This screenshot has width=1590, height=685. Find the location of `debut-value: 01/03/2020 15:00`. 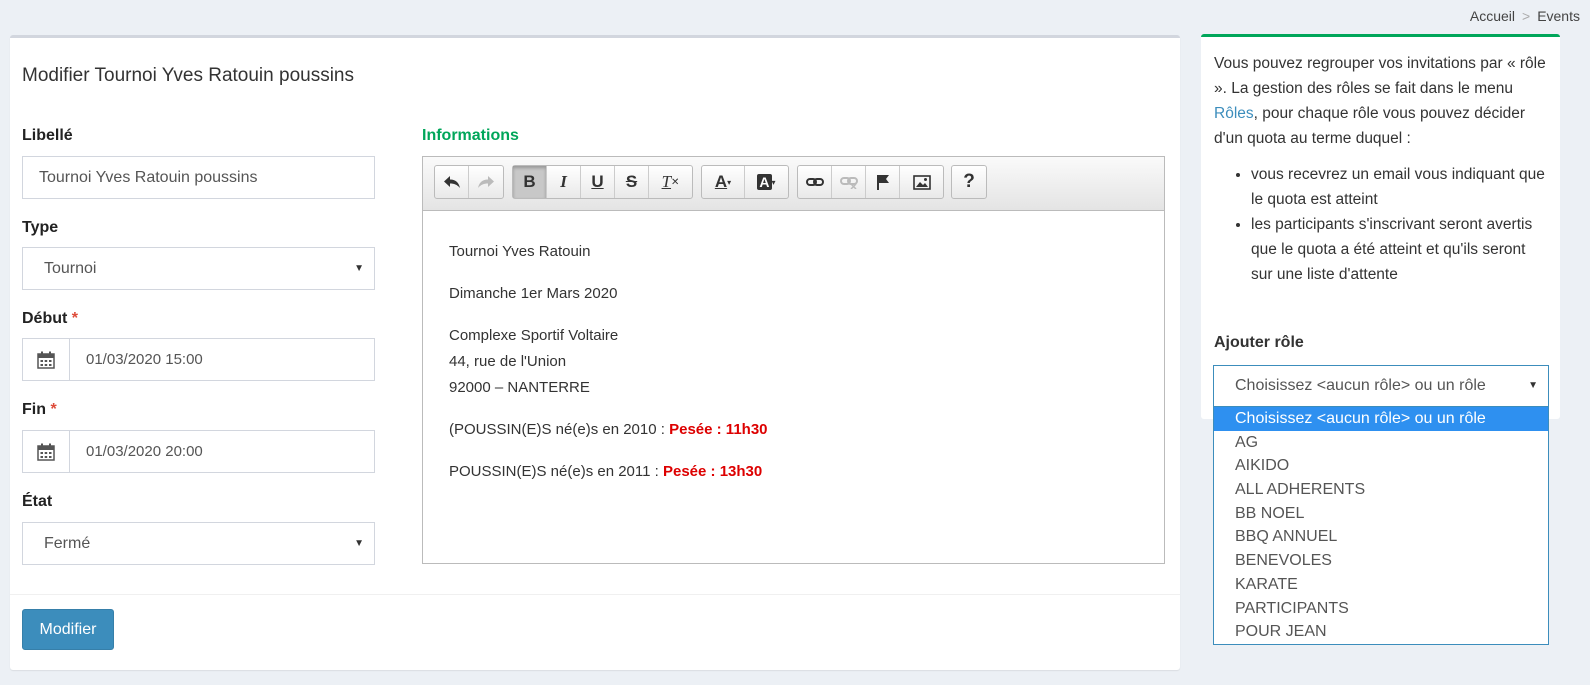

debut-value: 01/03/2020 15:00 is located at coordinates (144, 359).